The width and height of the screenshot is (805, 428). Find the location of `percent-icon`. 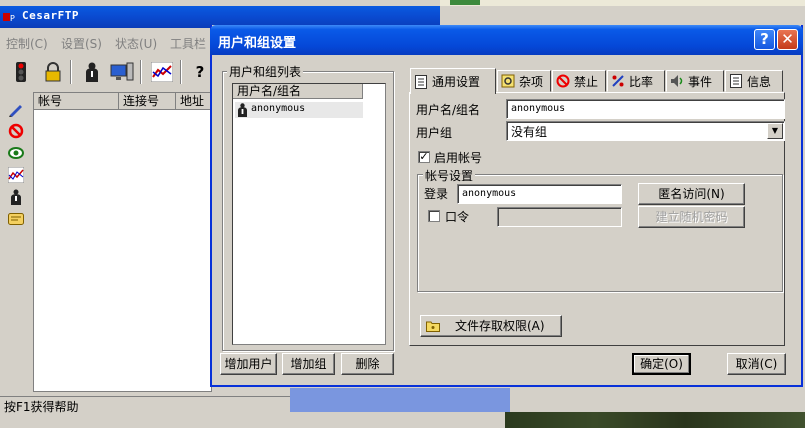

percent-icon is located at coordinates (618, 81).